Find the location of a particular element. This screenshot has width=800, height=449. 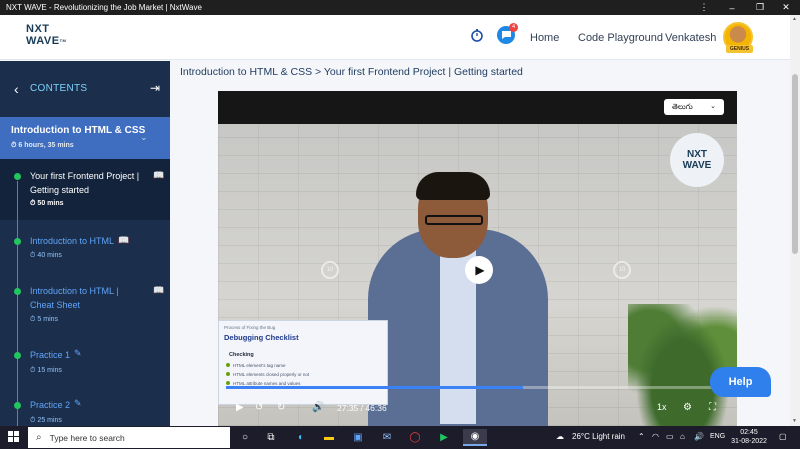

page-scrollbar: ▲ ▼ is located at coordinates (795, 220).